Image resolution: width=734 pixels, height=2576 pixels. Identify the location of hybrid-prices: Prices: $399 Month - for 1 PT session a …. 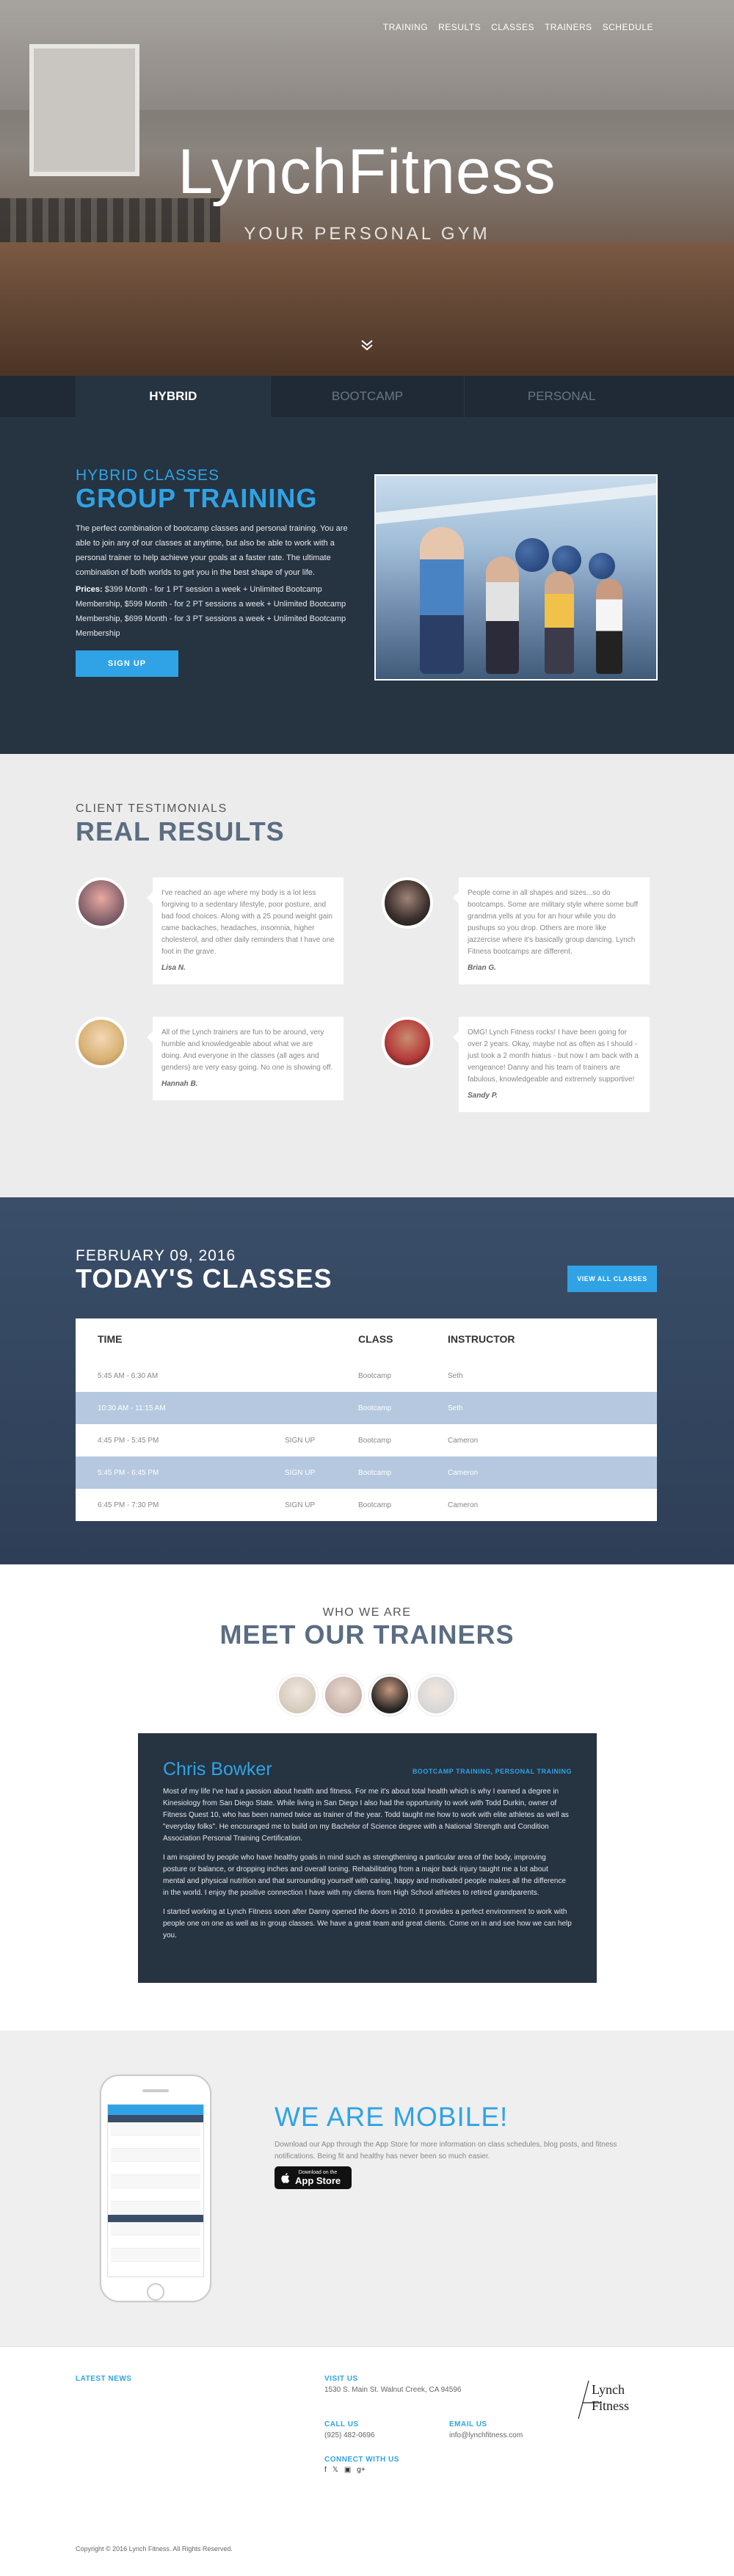
(219, 612).